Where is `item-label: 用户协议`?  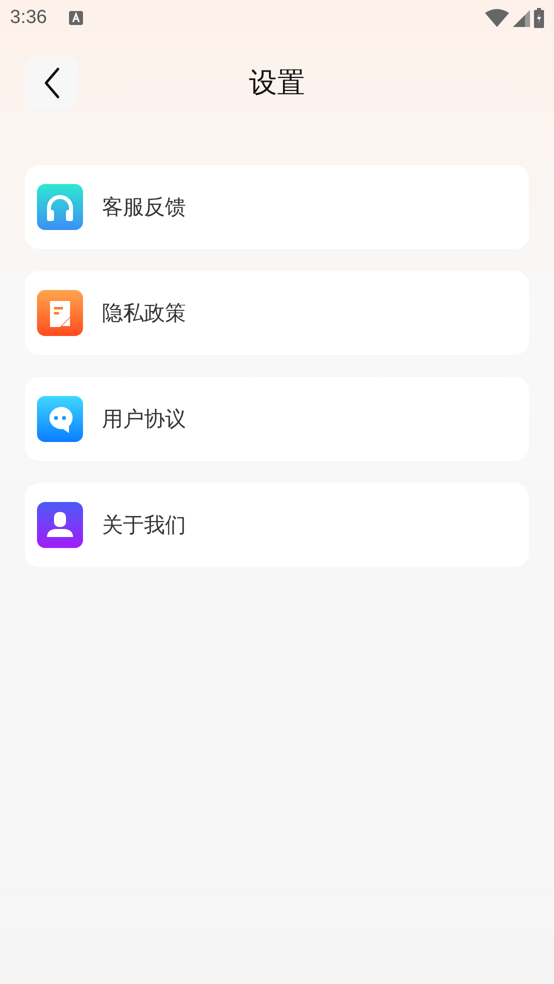 item-label: 用户协议 is located at coordinates (144, 419).